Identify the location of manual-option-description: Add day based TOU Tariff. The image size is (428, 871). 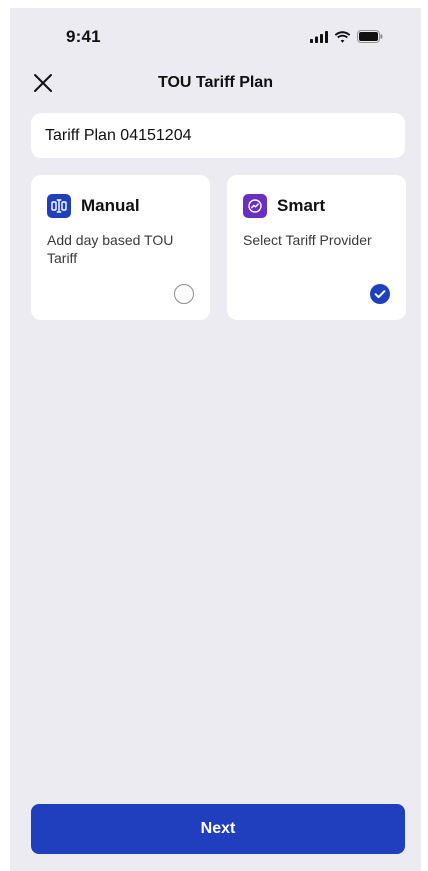
(110, 249).